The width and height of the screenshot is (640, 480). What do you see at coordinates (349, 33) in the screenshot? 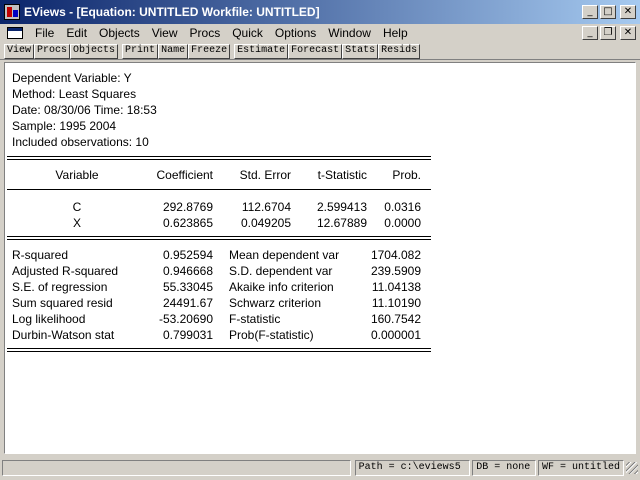
I see `menu-window: Window` at bounding box center [349, 33].